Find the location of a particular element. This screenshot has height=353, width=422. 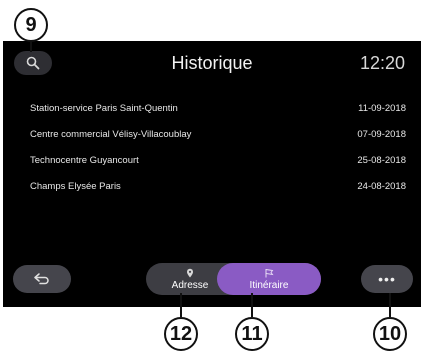

list-item-date: 07-09-2018 is located at coordinates (381, 134).